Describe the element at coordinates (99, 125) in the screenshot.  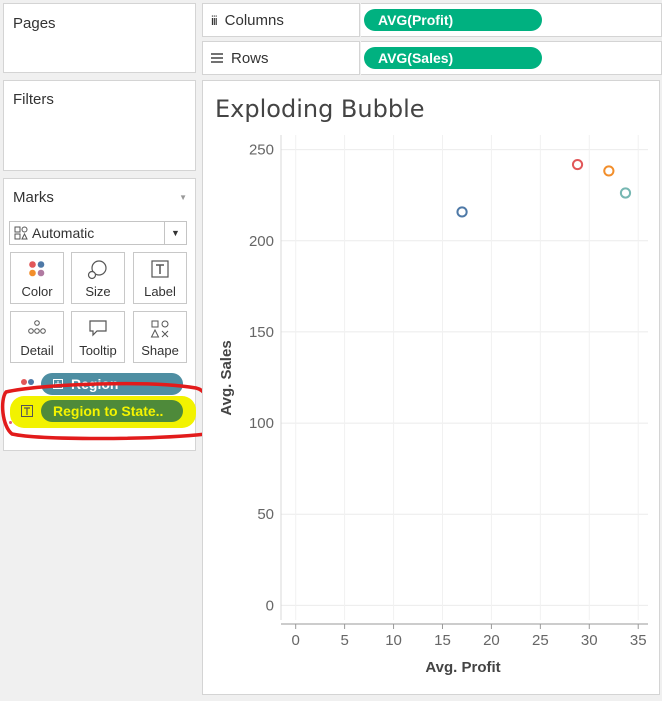
I see `filters-shelf: Filters` at that location.